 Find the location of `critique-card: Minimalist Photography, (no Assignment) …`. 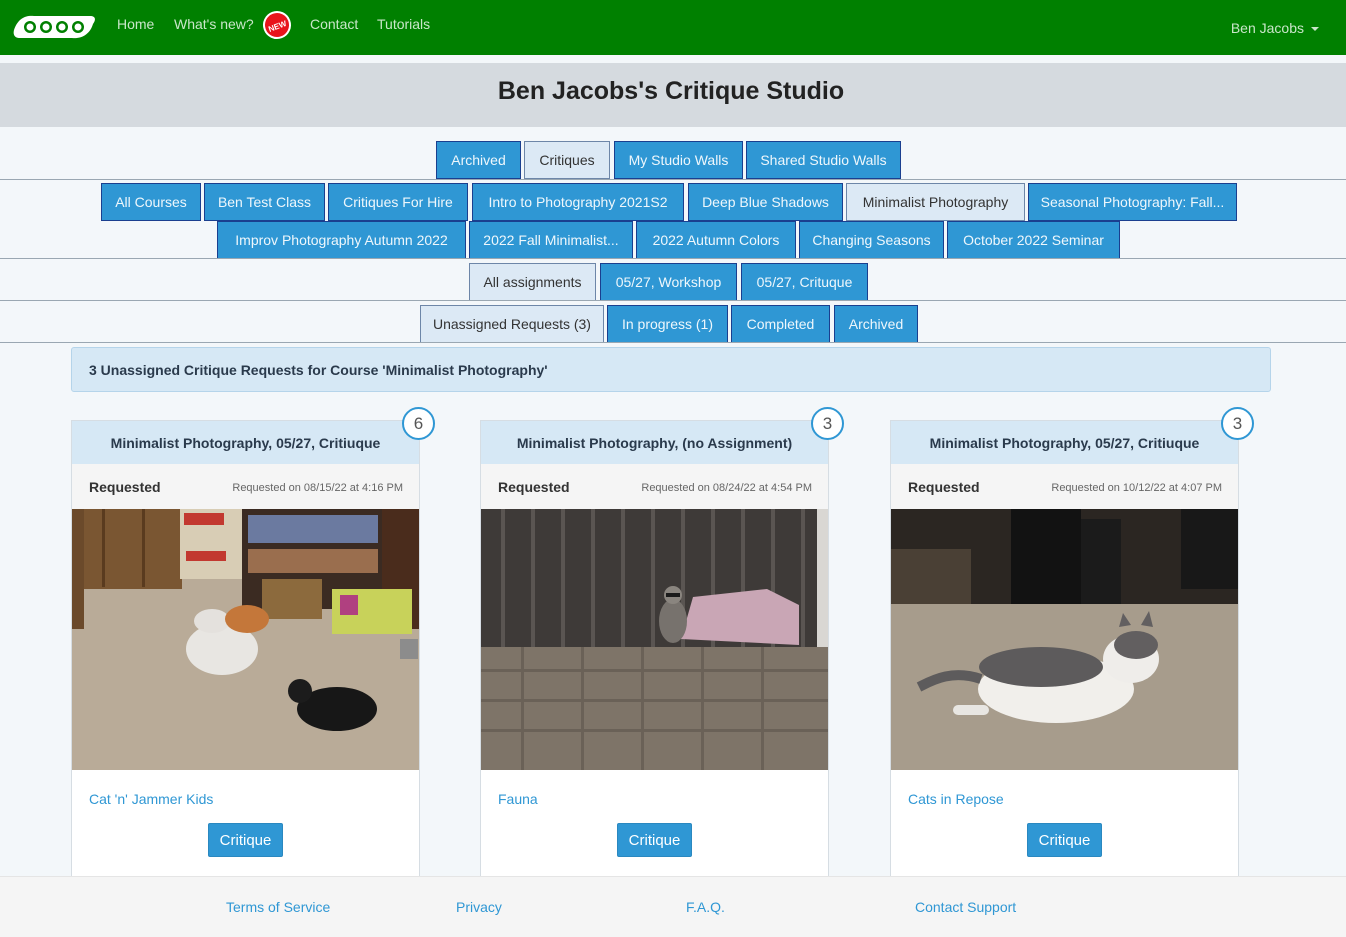

critique-card: Minimalist Photography, (no Assignment) … is located at coordinates (662, 653).